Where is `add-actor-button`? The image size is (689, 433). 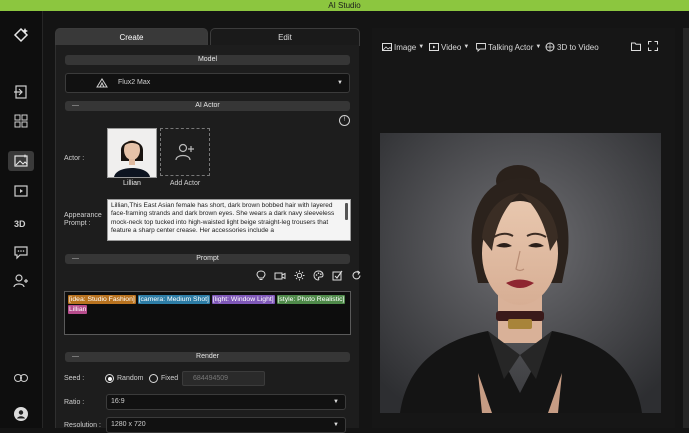
add-actor-button is located at coordinates (185, 152).